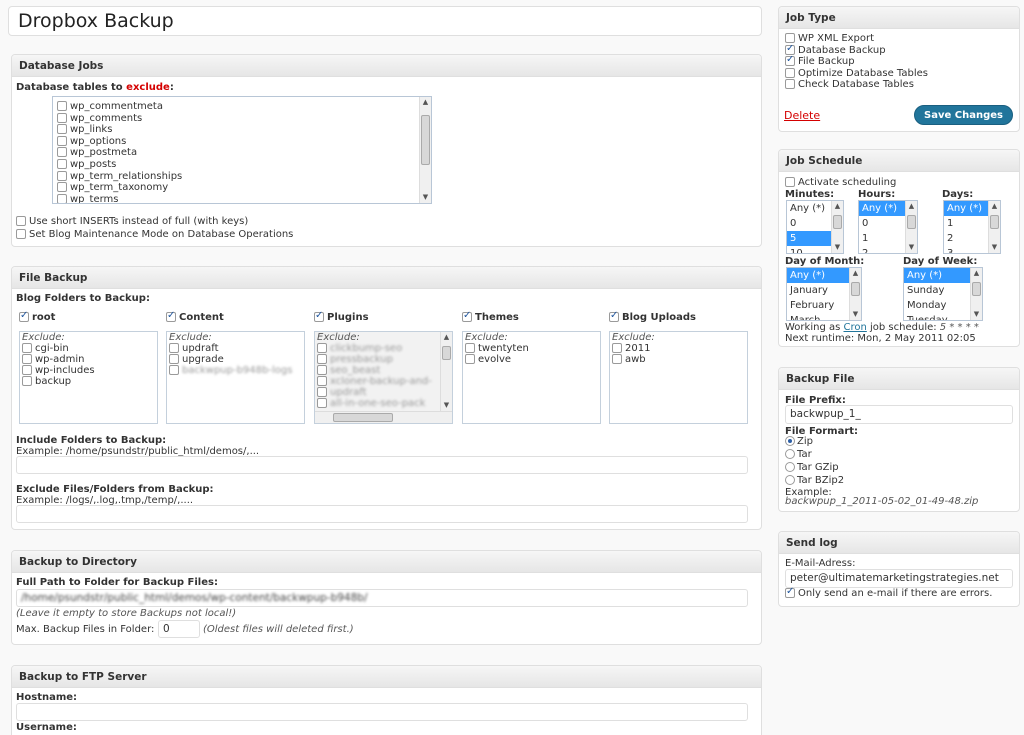 This screenshot has height=735, width=1024. I want to click on days-listbox: Any (*) 1 2 3 ▲ ▼, so click(972, 227).